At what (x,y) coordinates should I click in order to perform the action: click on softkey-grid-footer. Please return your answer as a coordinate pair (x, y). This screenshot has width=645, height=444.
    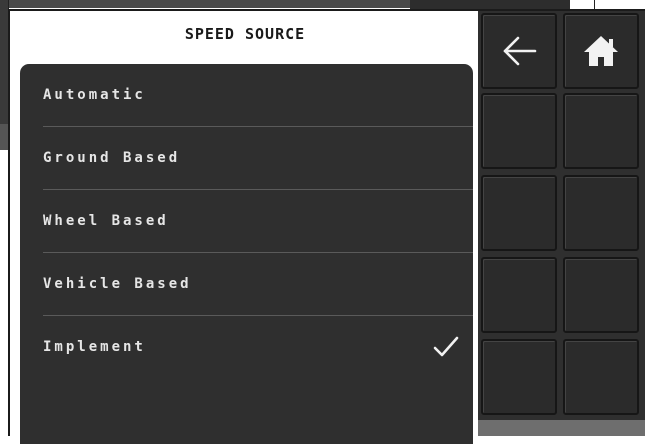
    Looking at the image, I should click on (561, 428).